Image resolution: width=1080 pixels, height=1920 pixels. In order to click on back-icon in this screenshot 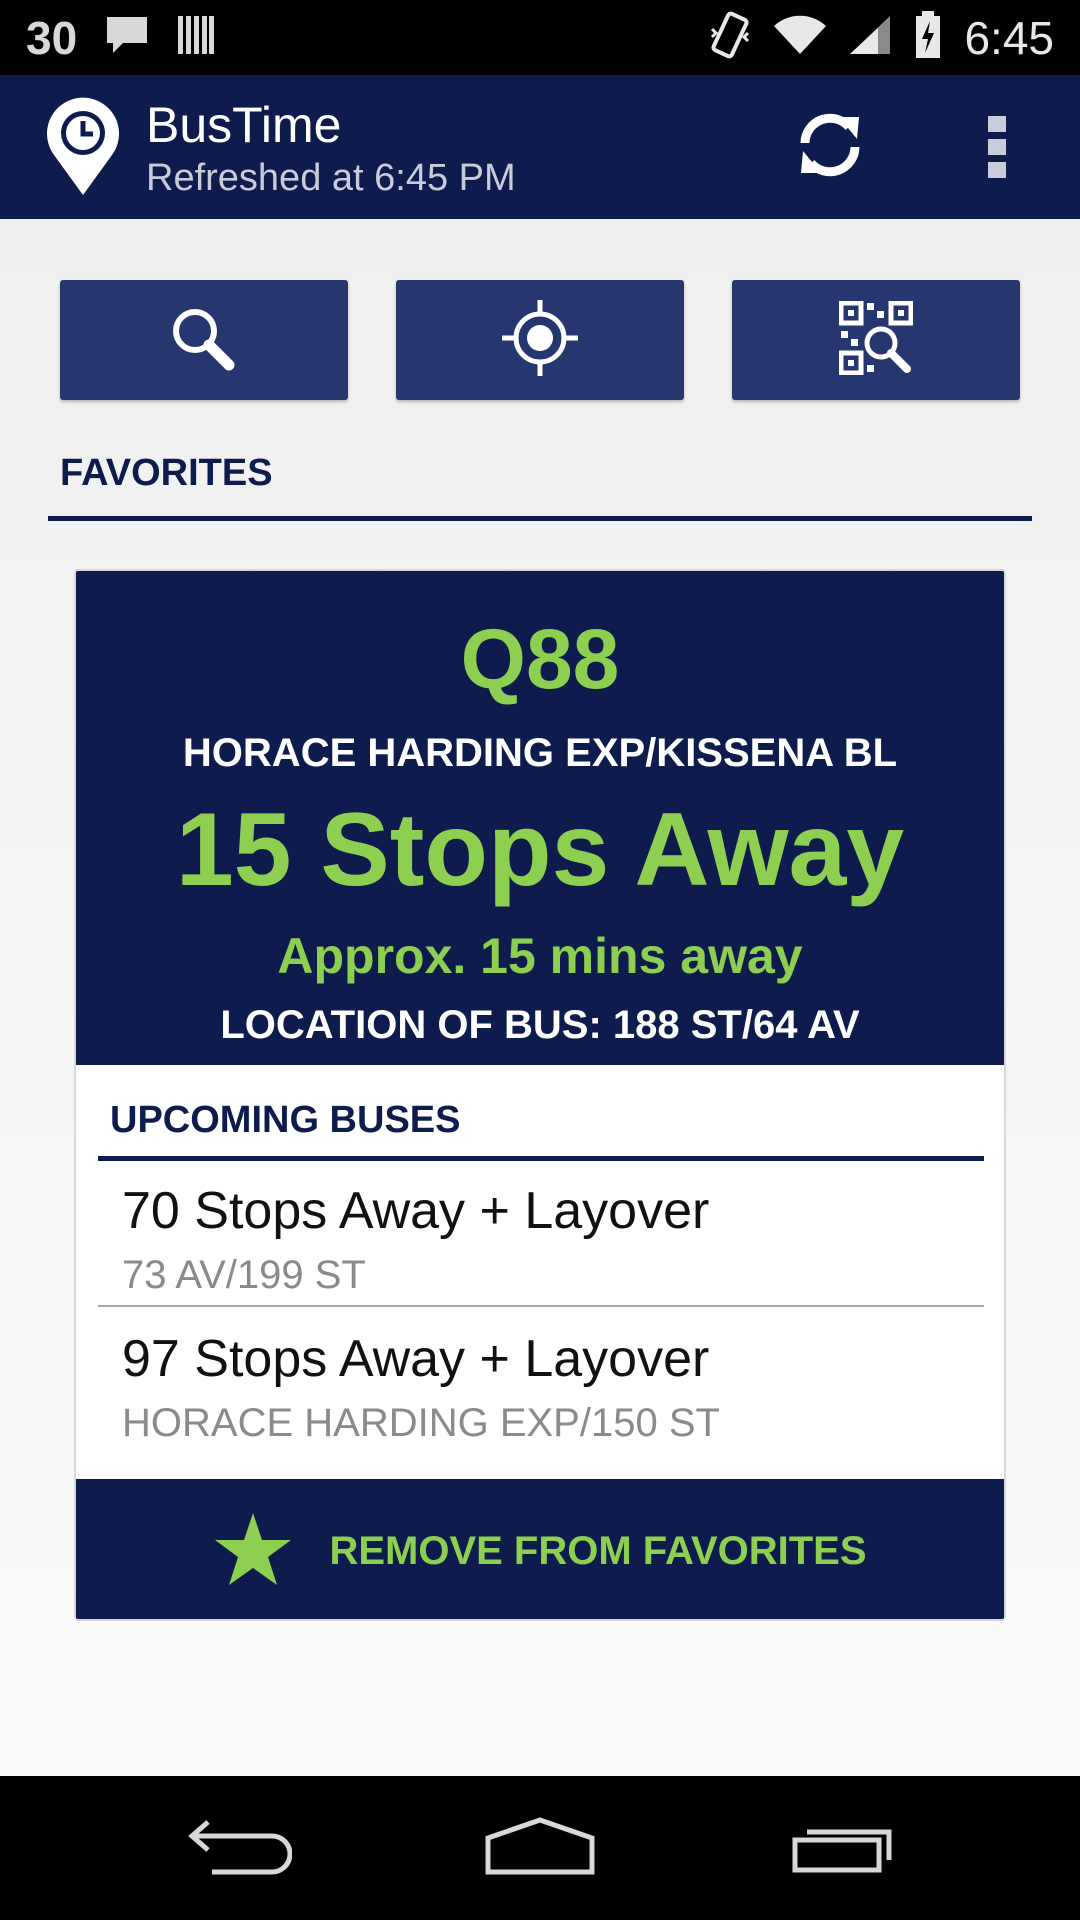, I will do `click(240, 1848)`.